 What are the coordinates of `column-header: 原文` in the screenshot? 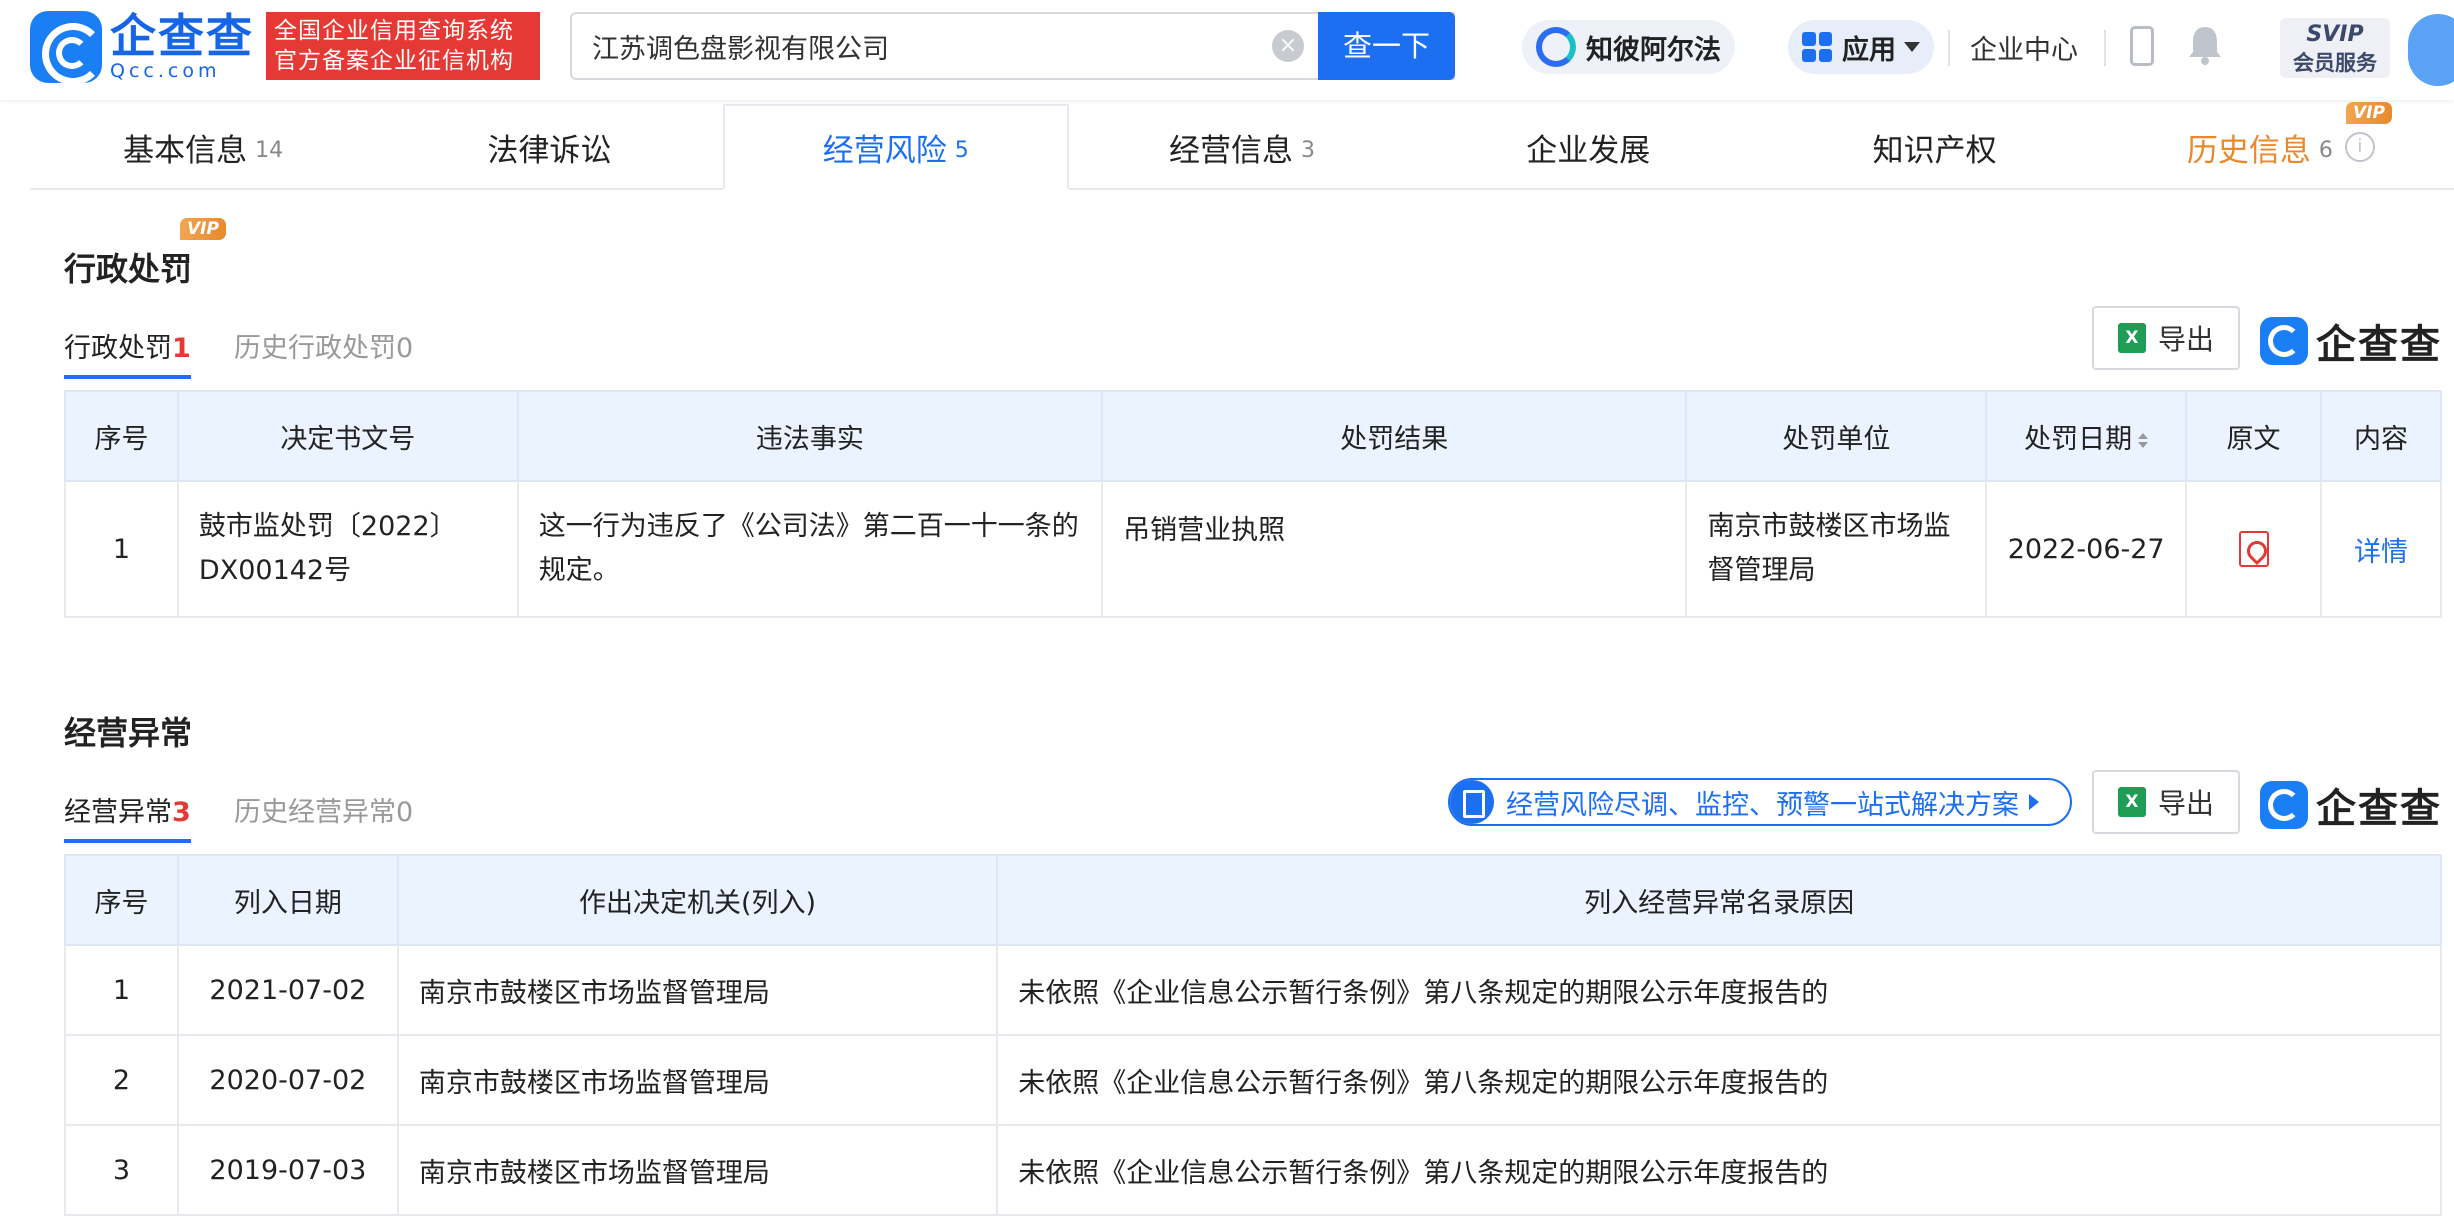 It's located at (2254, 436).